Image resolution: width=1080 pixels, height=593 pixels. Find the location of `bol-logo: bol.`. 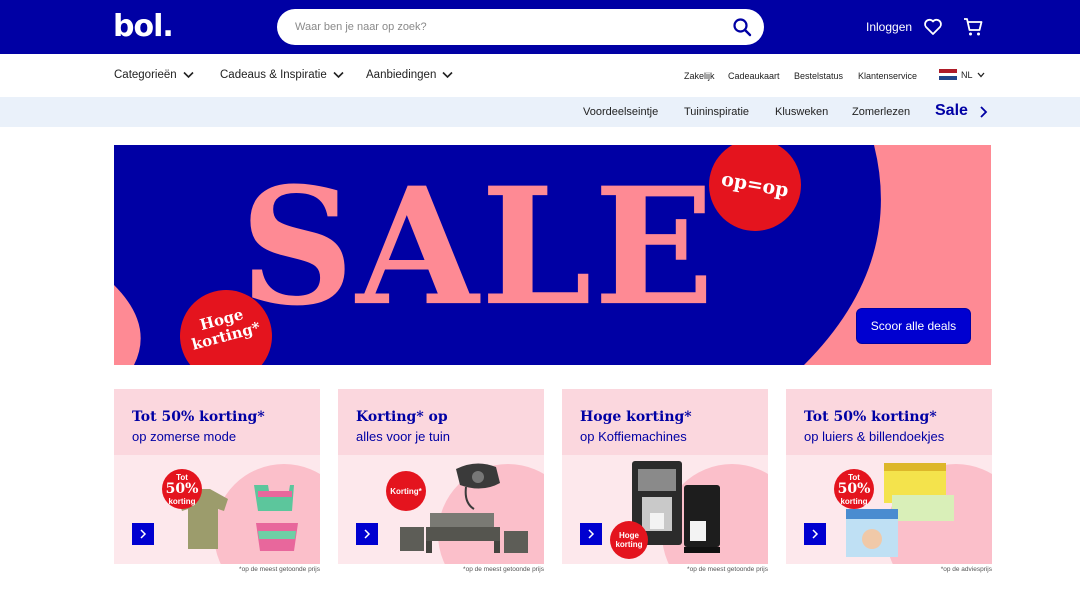

bol-logo: bol. is located at coordinates (143, 27).